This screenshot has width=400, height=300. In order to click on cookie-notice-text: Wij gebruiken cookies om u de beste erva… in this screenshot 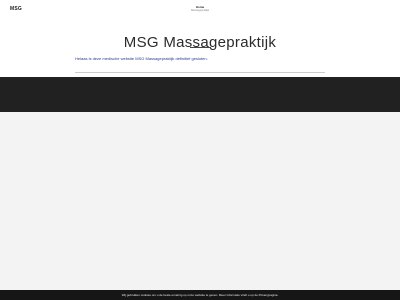, I will do `click(200, 295)`.